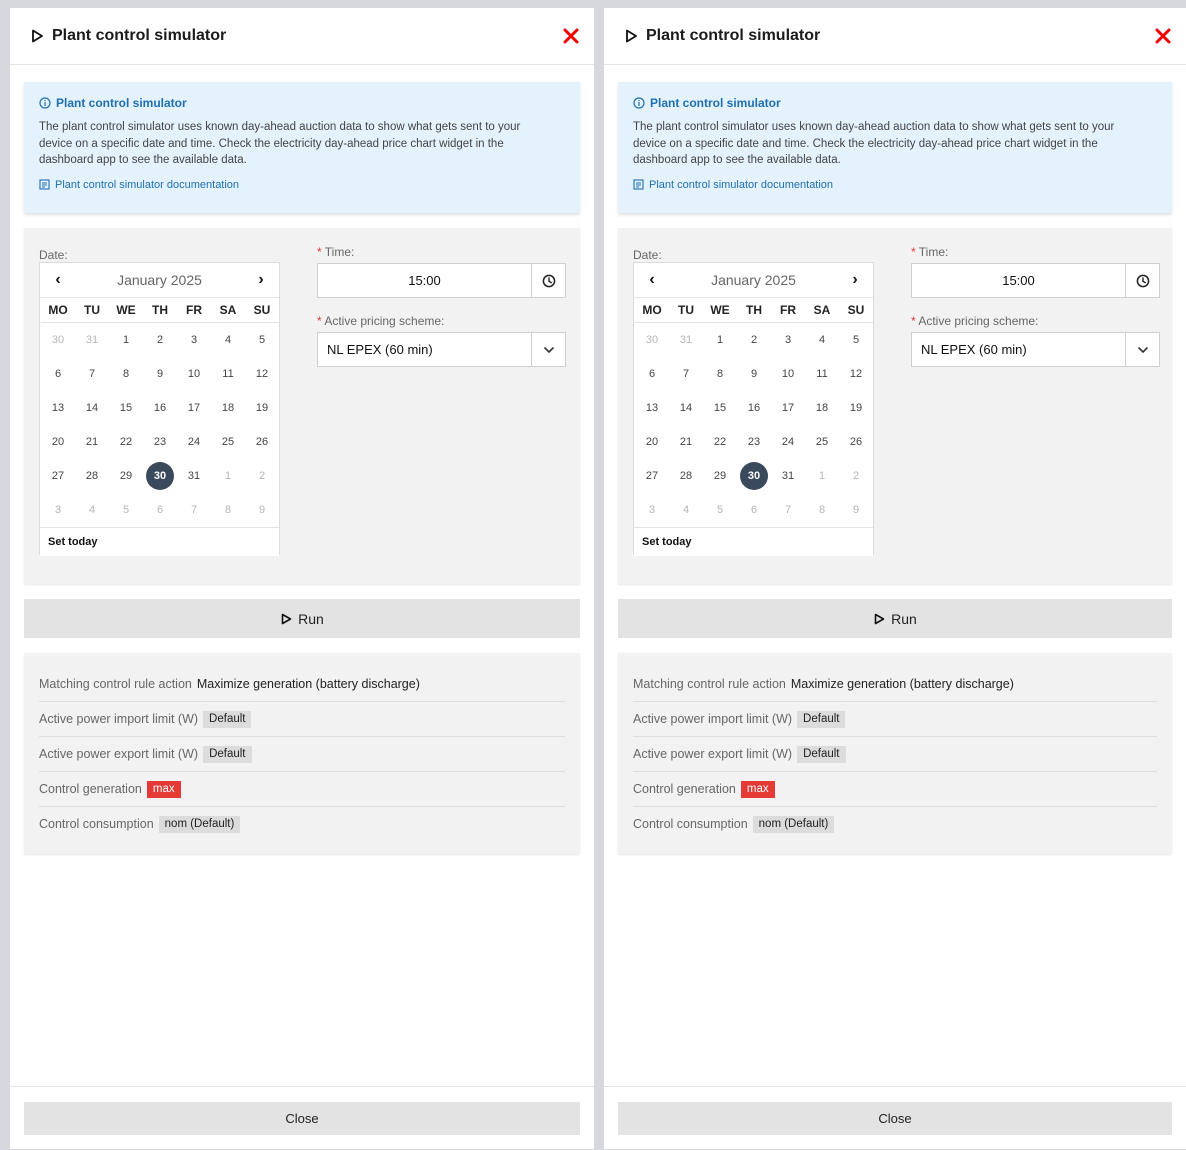  I want to click on calendar-day-number: 13, so click(652, 408).